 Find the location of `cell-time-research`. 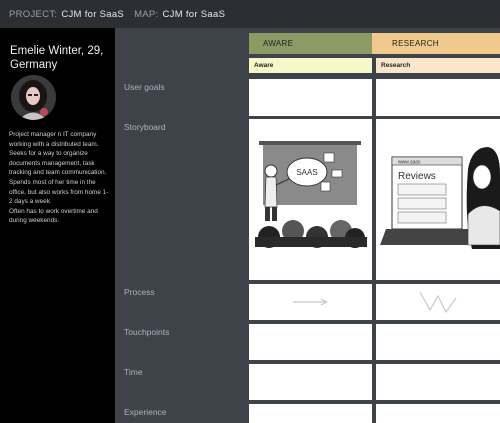

cell-time-research is located at coordinates (438, 382).